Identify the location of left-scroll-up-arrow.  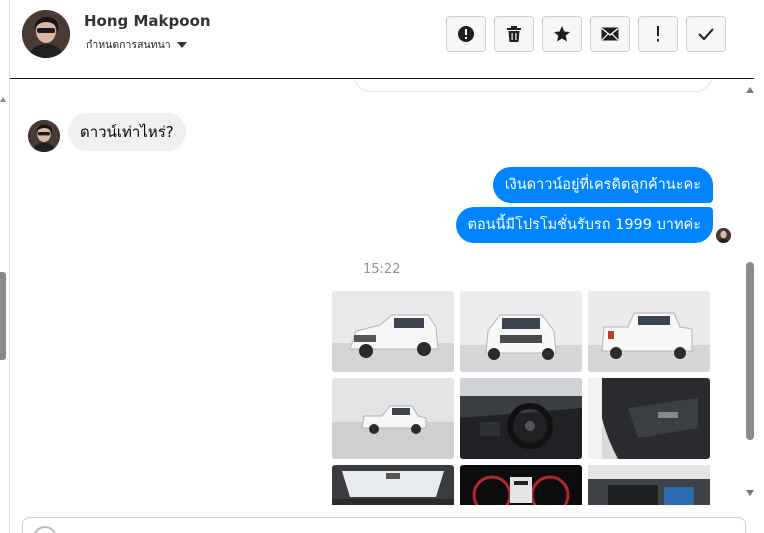
(3, 99).